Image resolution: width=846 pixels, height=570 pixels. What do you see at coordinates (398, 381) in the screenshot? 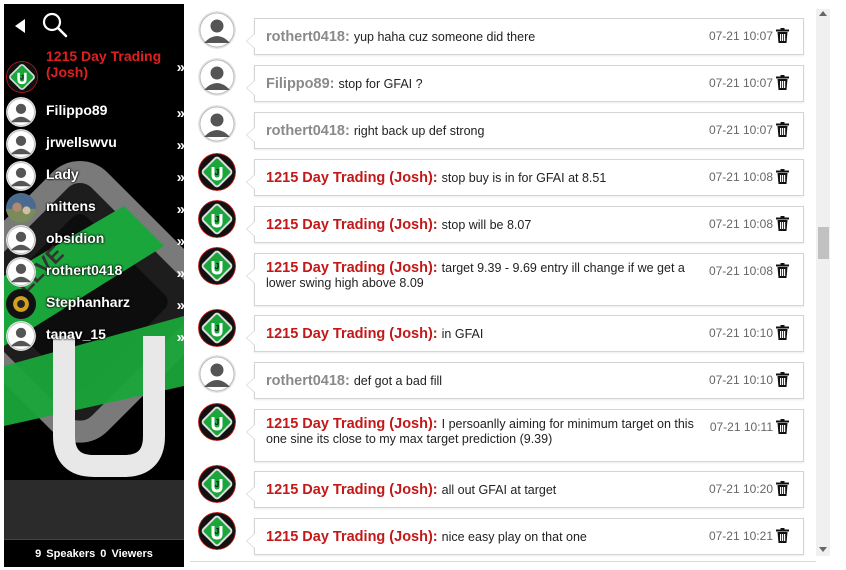
I see `message-text: def got a bad fill` at bounding box center [398, 381].